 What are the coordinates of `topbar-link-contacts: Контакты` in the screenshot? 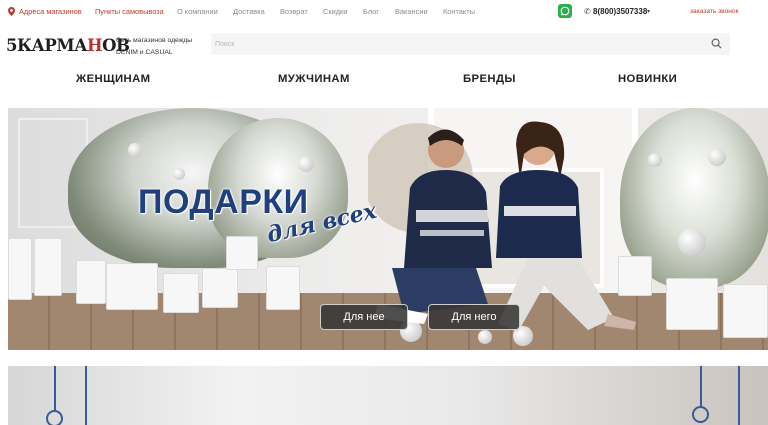 It's located at (459, 11).